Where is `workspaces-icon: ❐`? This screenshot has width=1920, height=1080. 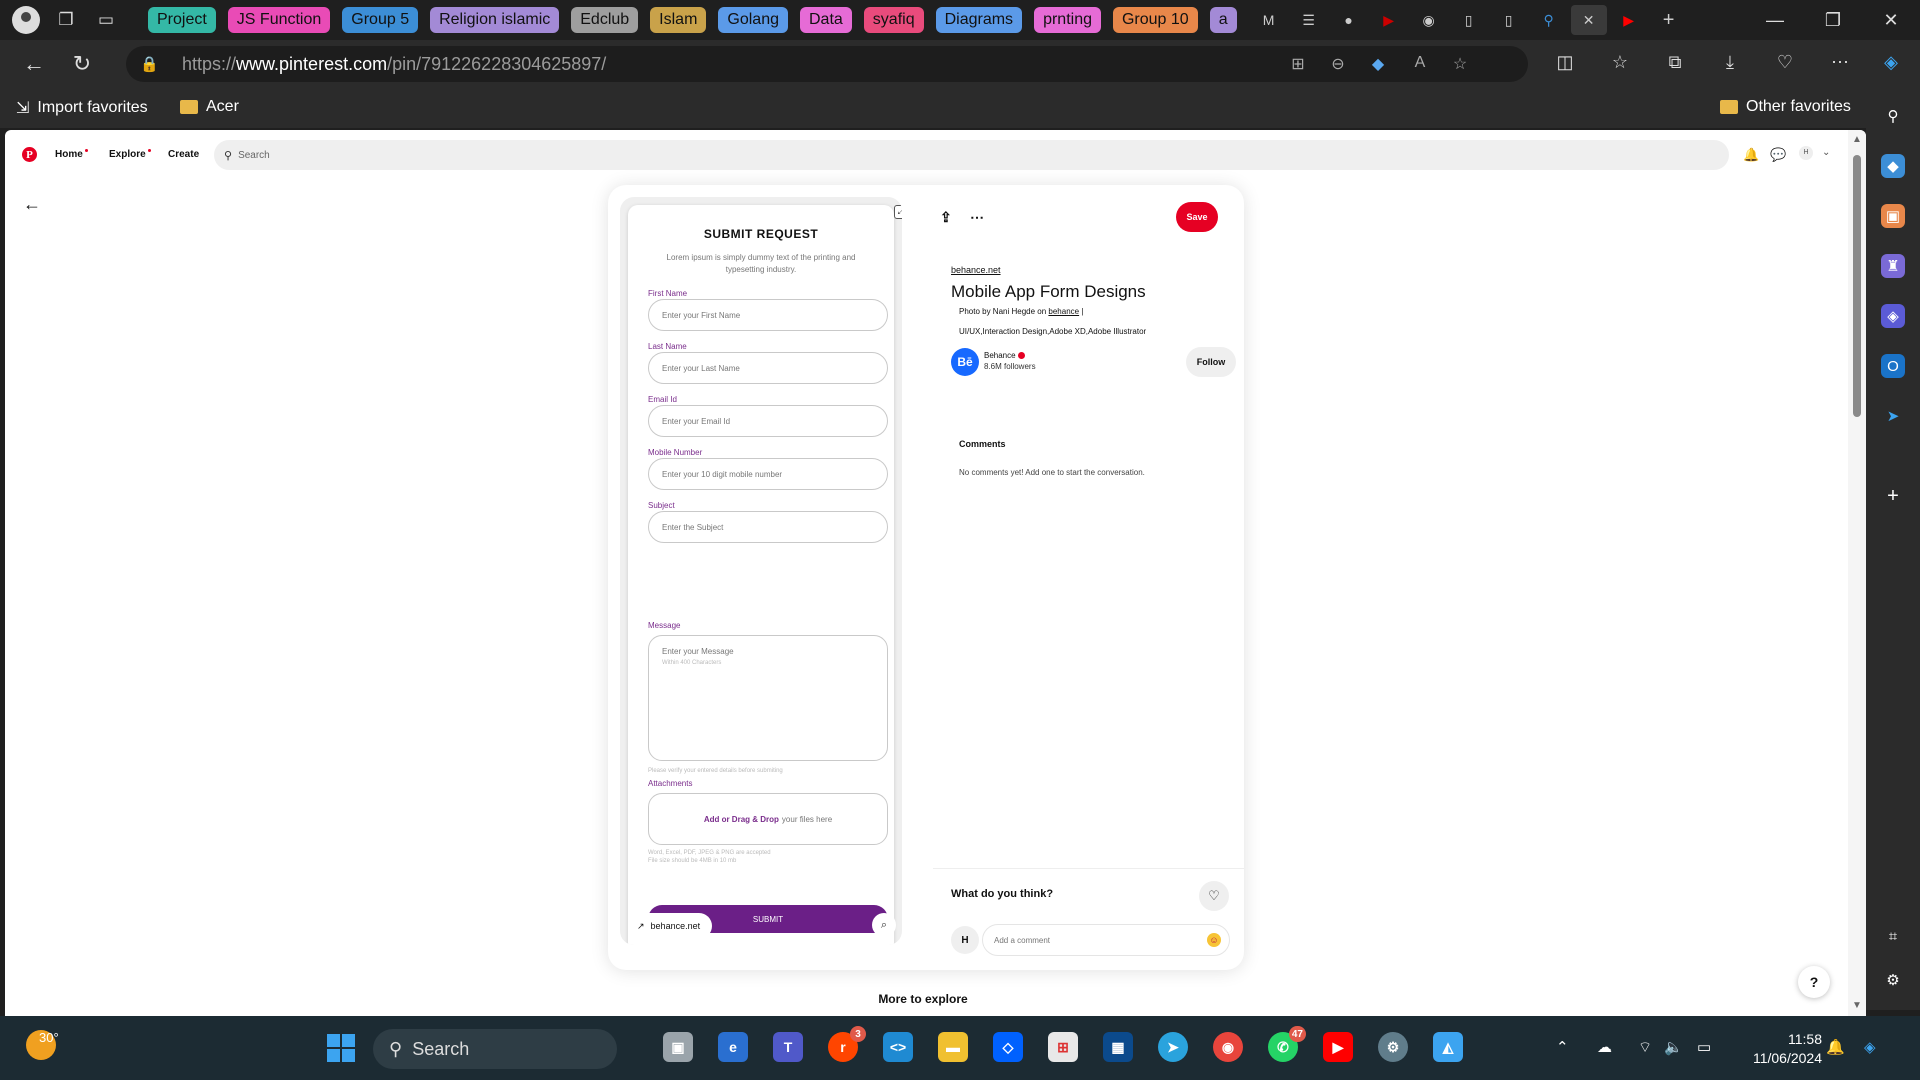 workspaces-icon: ❐ is located at coordinates (66, 20).